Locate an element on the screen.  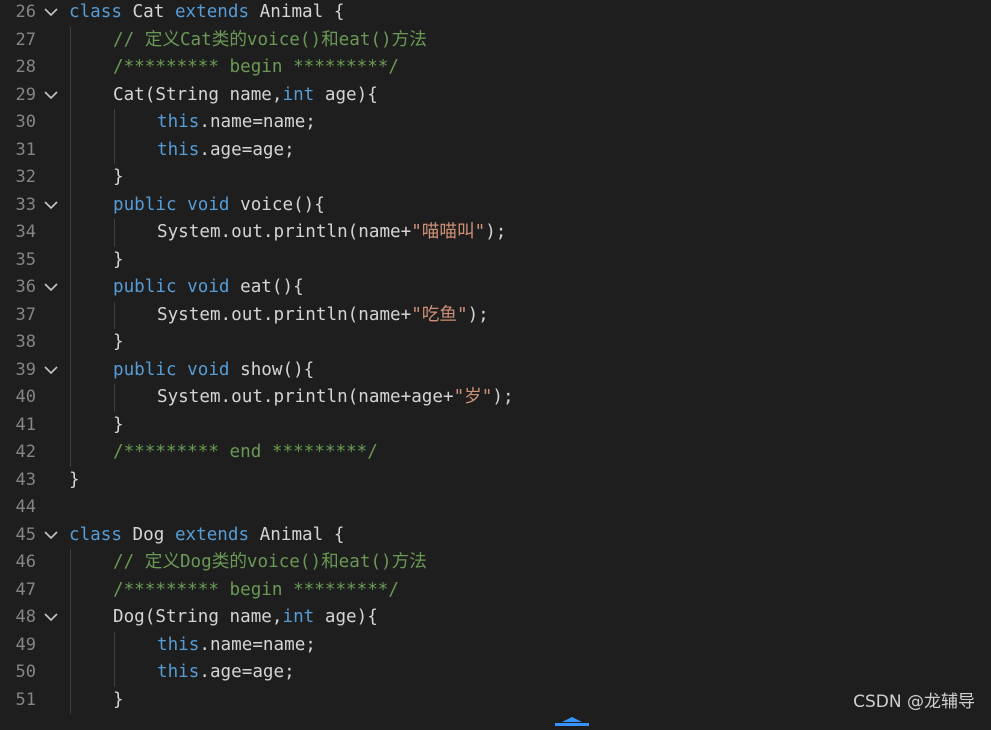
code-line: 48 Dog(String name,int age){ is located at coordinates (495, 618).